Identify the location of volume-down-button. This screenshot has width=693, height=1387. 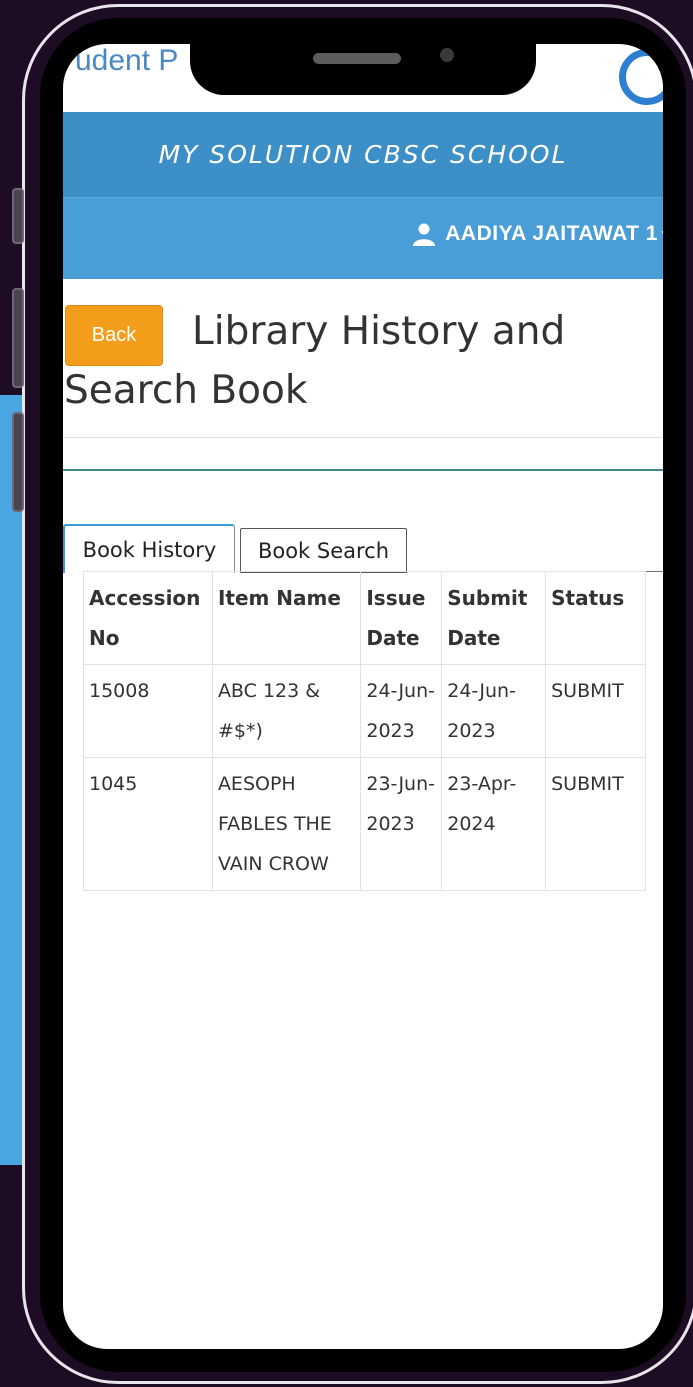
(18, 462).